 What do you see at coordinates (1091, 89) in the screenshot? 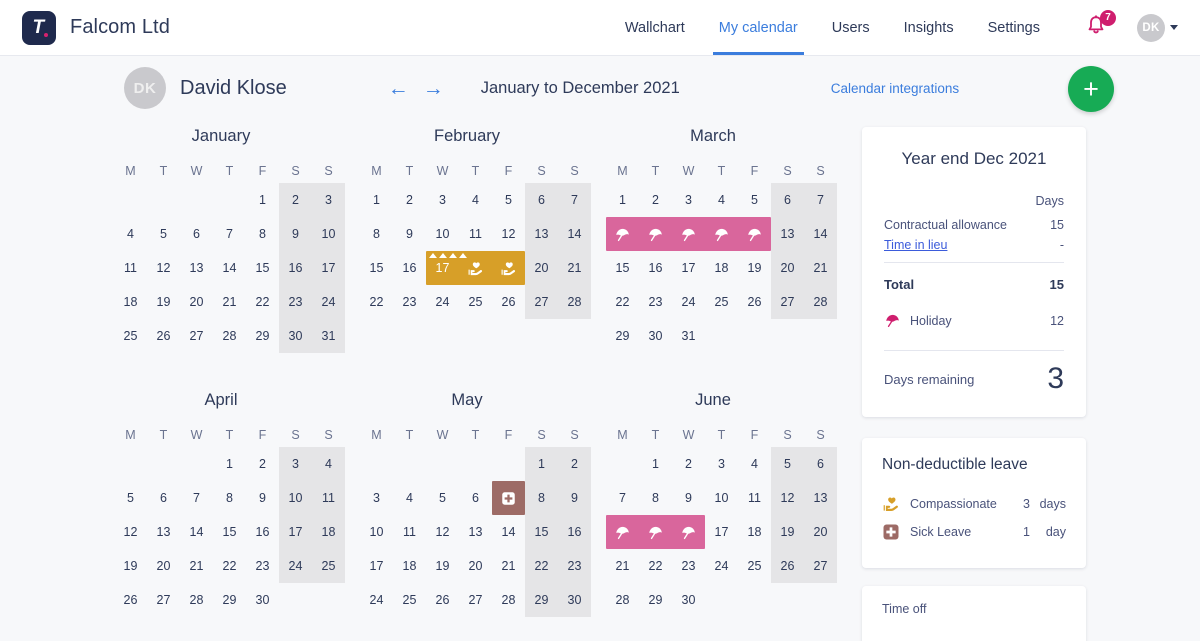
I see `add-request-button: +` at bounding box center [1091, 89].